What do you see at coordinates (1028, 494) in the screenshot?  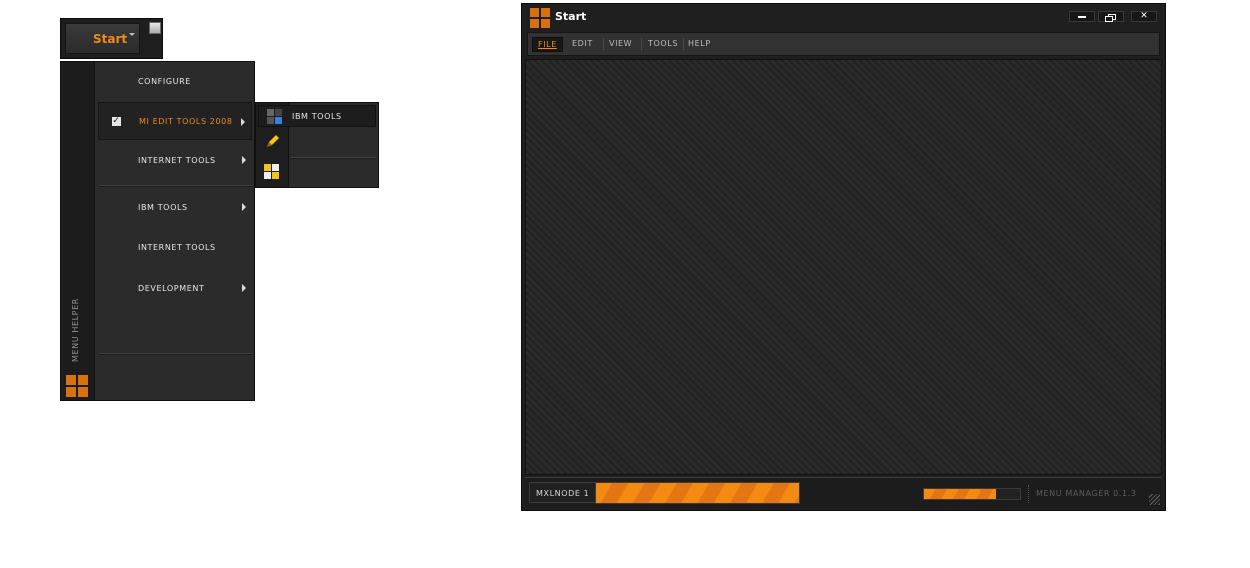 I see `statusbar-divider` at bounding box center [1028, 494].